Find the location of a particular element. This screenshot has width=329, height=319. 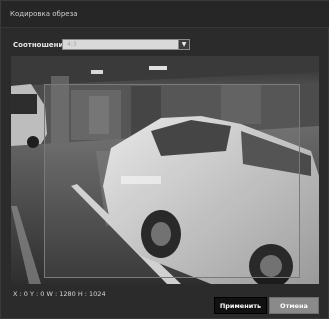

dialog-title-bar: Кодировка обреза is located at coordinates (165, 14).